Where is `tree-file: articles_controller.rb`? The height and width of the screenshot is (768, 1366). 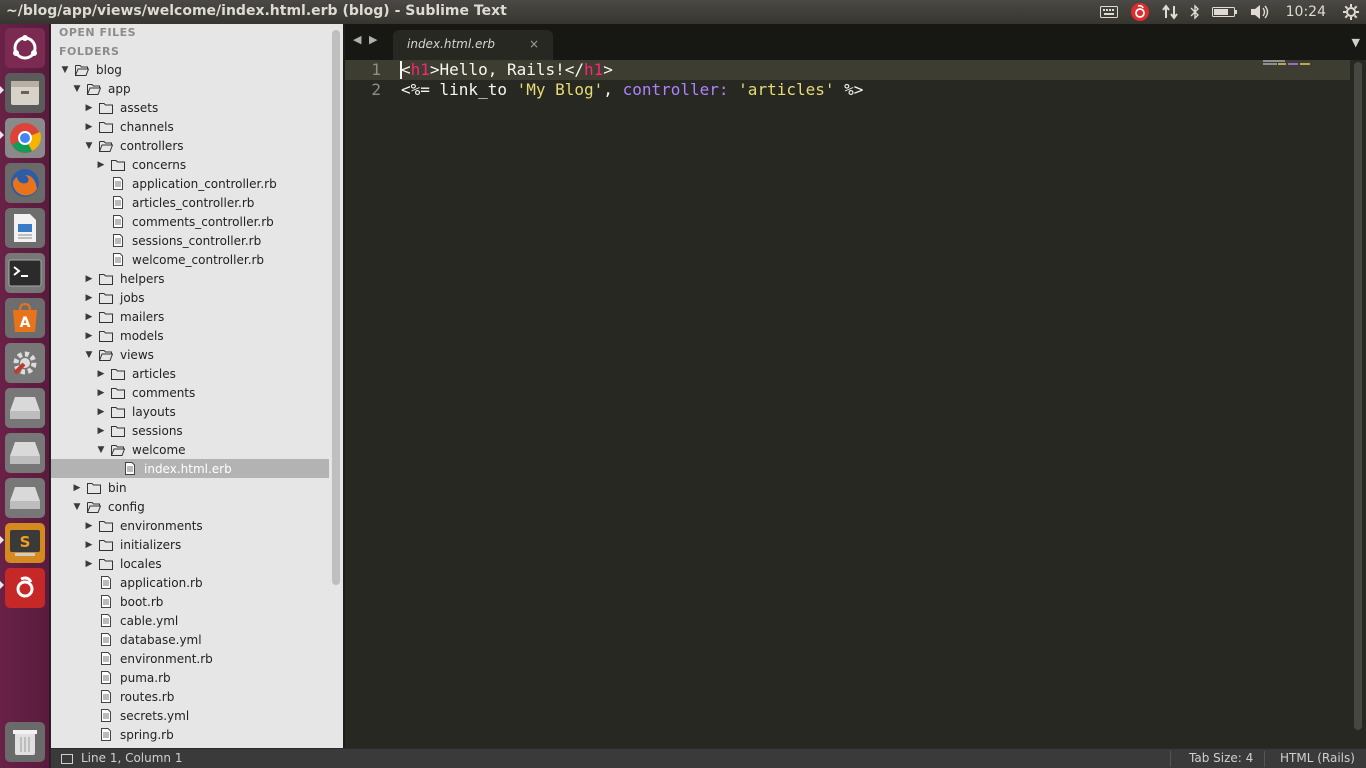 tree-file: articles_controller.rb is located at coordinates (190, 202).